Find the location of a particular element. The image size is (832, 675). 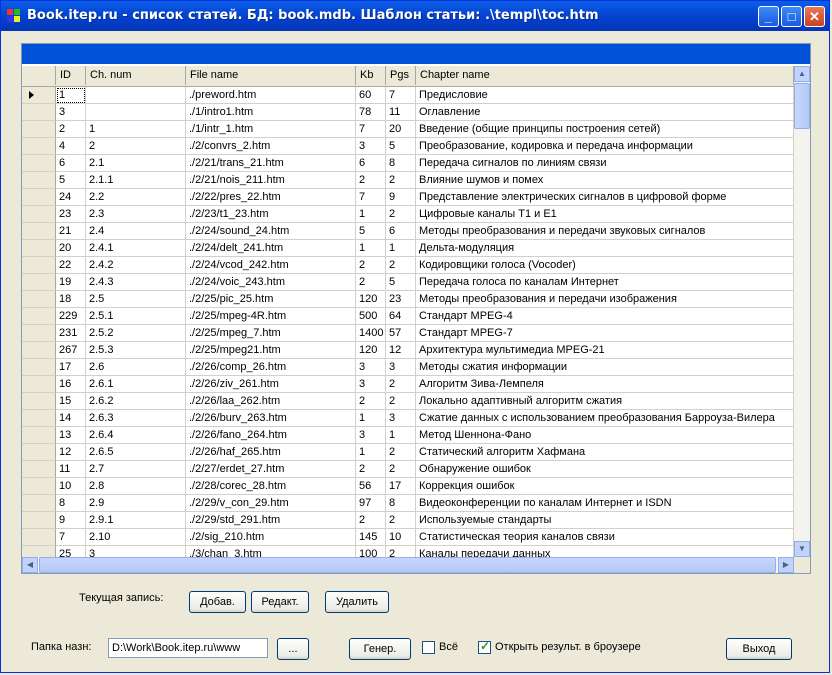

cell-file-name: ./3/chan_3.htm is located at coordinates (271, 551).